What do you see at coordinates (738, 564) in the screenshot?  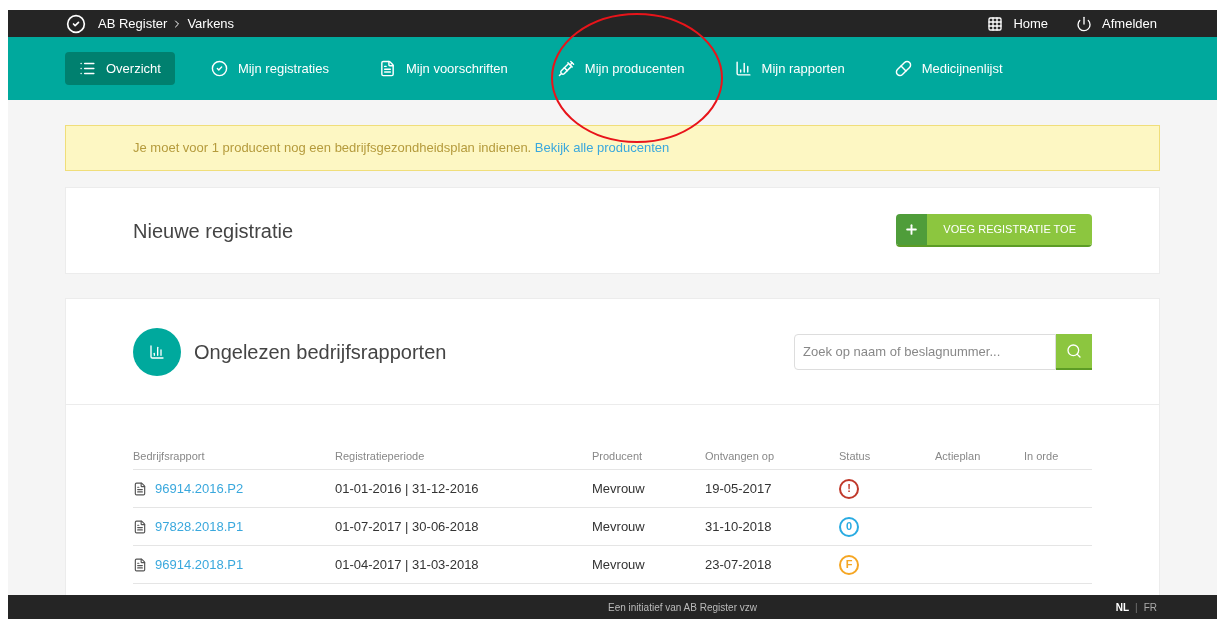 I see `table-cell: 23-07-2018` at bounding box center [738, 564].